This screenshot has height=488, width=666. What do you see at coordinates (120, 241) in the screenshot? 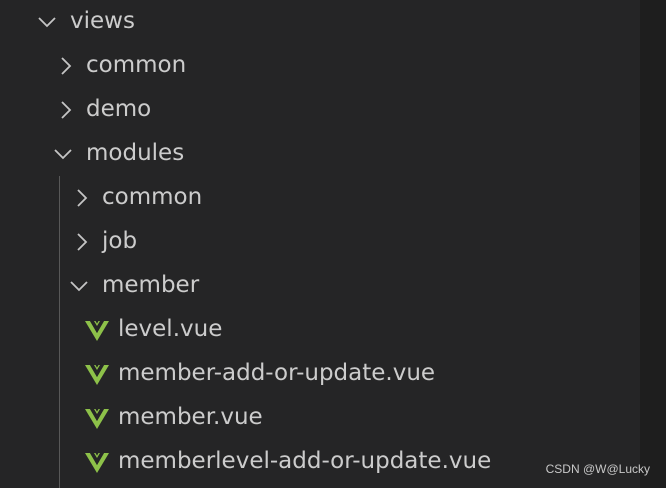
I see `tree-item-label: job` at bounding box center [120, 241].